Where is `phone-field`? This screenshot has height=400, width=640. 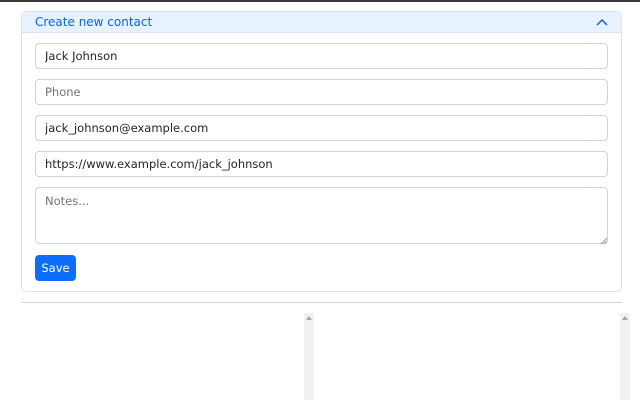
phone-field is located at coordinates (321, 92).